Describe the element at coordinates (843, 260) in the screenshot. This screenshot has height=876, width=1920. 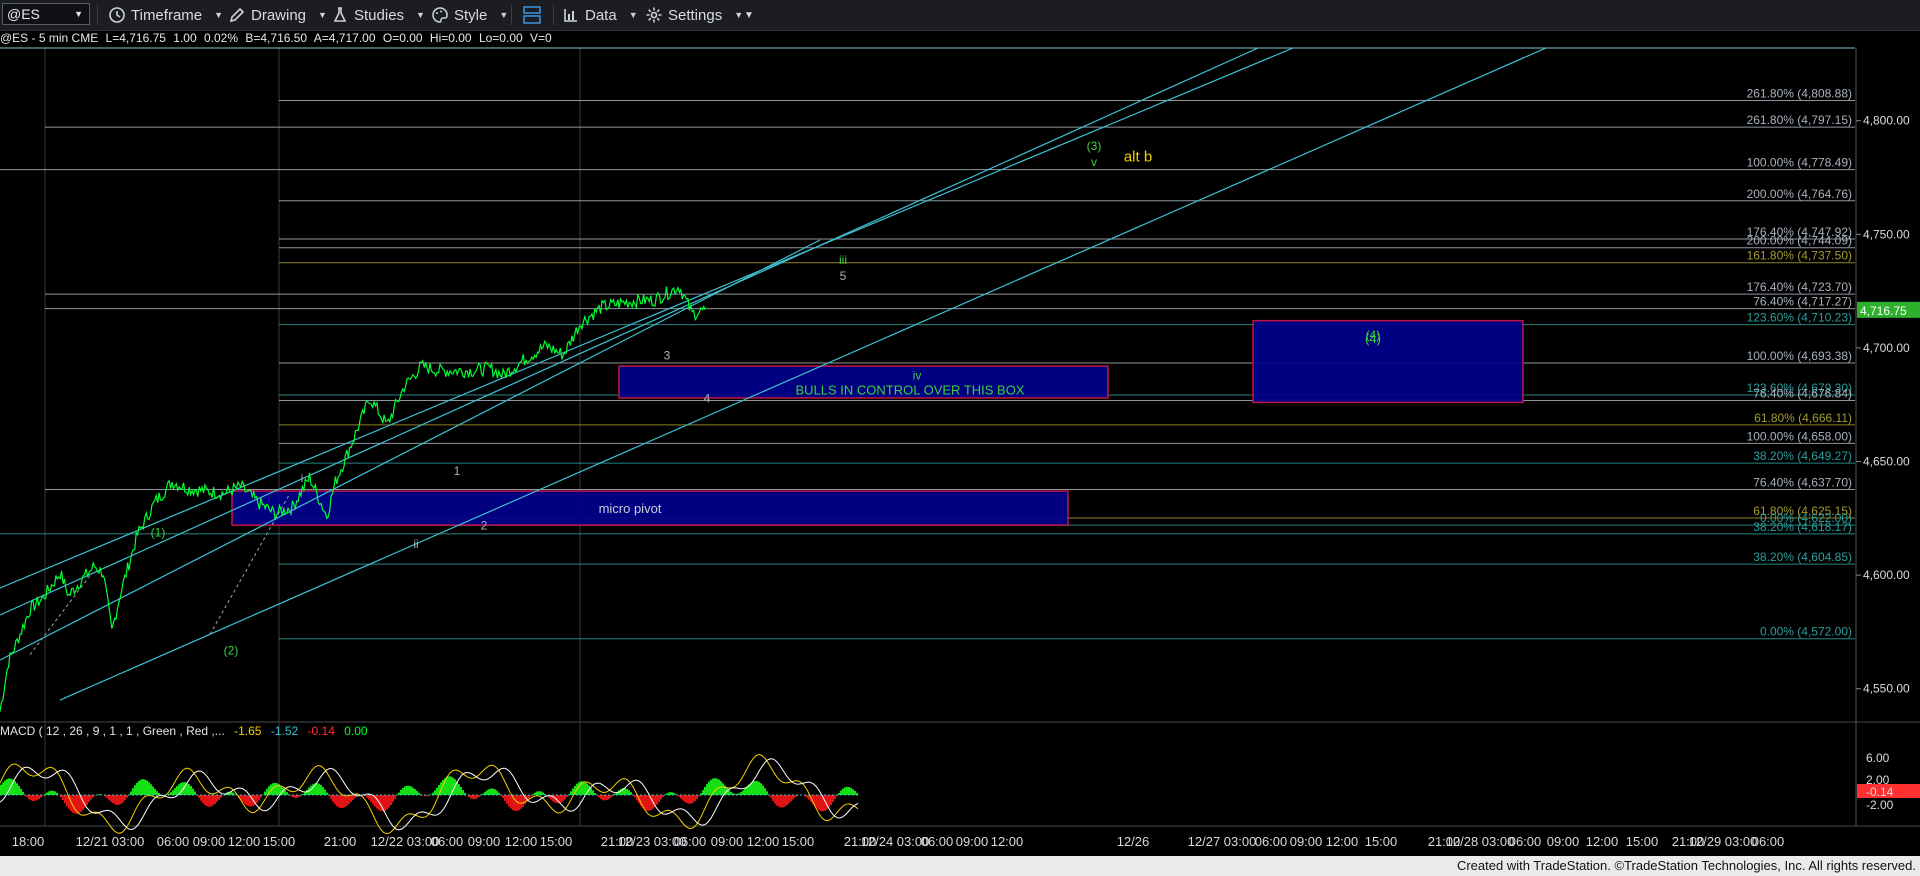
I see `wave-label: iii` at that location.